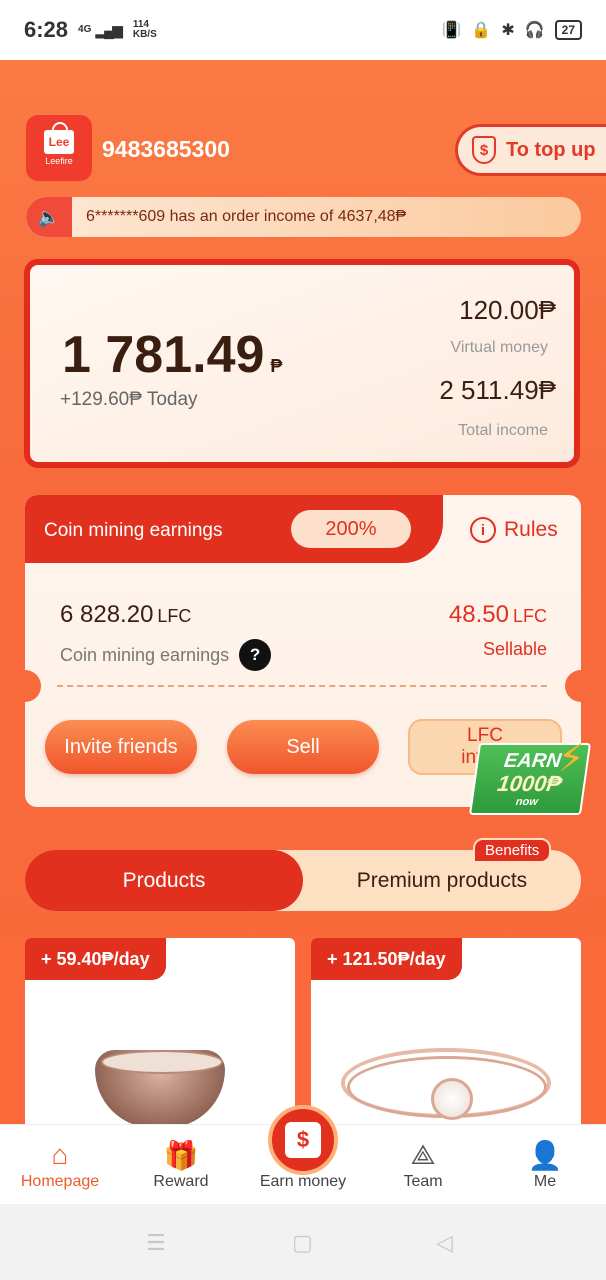 Image resolution: width=606 pixels, height=1280 pixels. Describe the element at coordinates (512, 850) in the screenshot. I see `benefits-badge: Benefits` at that location.